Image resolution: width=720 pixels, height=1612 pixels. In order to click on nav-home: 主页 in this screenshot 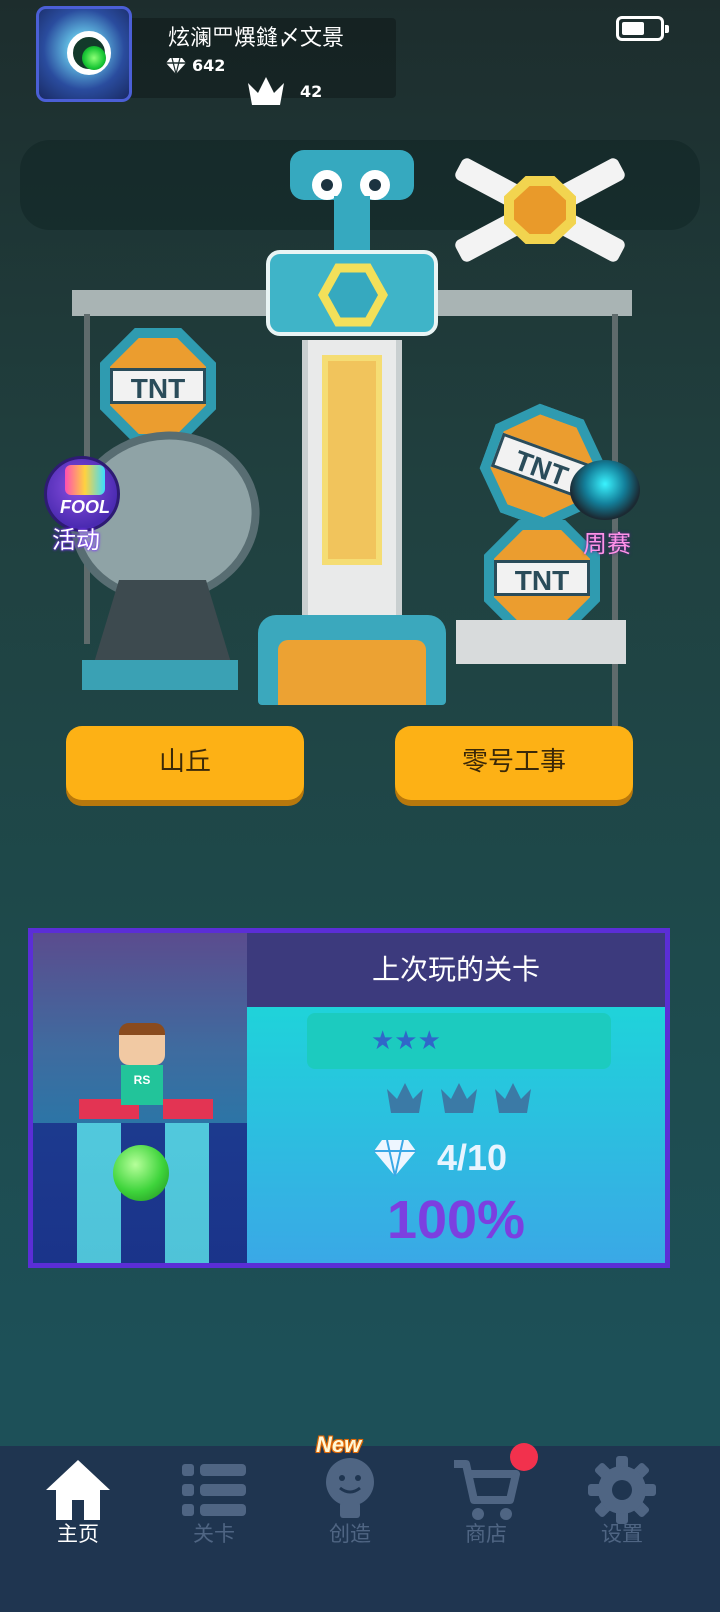, I will do `click(78, 1506)`.